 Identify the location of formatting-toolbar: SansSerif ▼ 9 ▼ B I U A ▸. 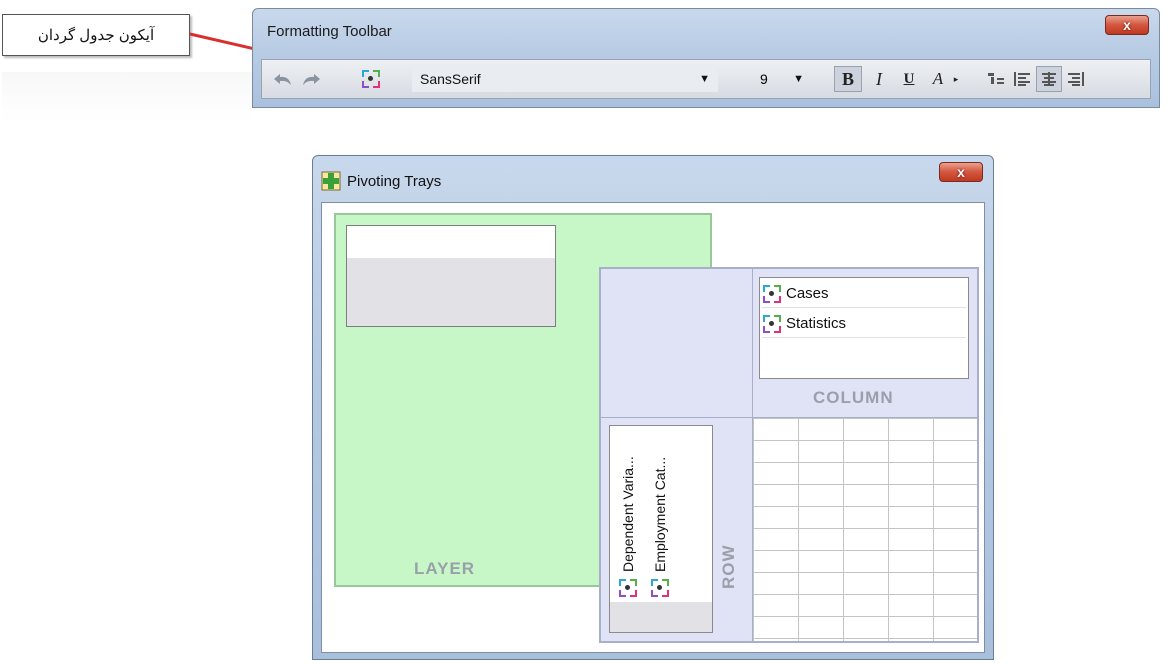
(706, 79).